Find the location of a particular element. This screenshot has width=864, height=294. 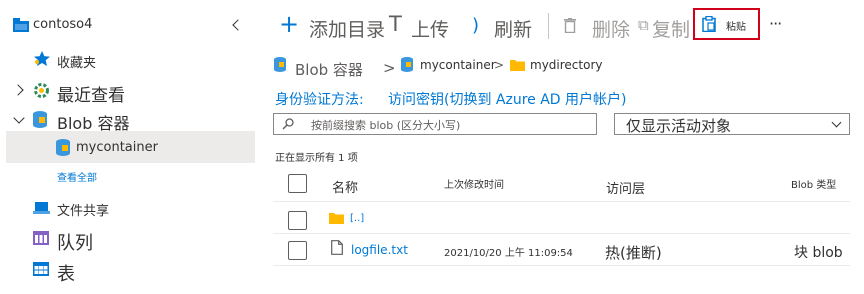

expand-recent-icon is located at coordinates (18, 90).